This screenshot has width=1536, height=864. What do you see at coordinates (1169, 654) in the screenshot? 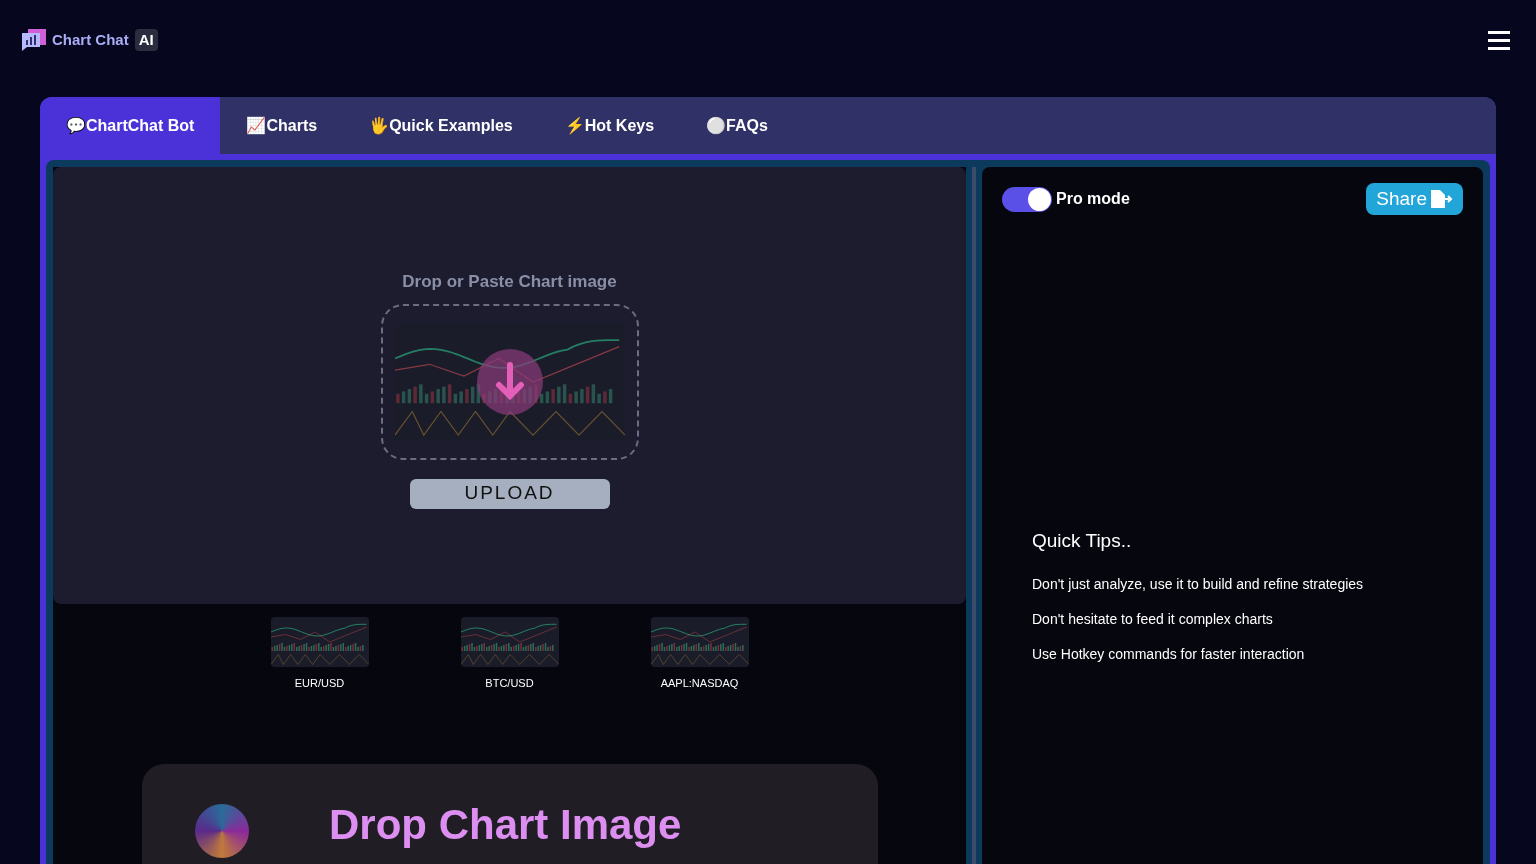
I see `tip-text: Use Hotkey commands for faster interaction` at bounding box center [1169, 654].